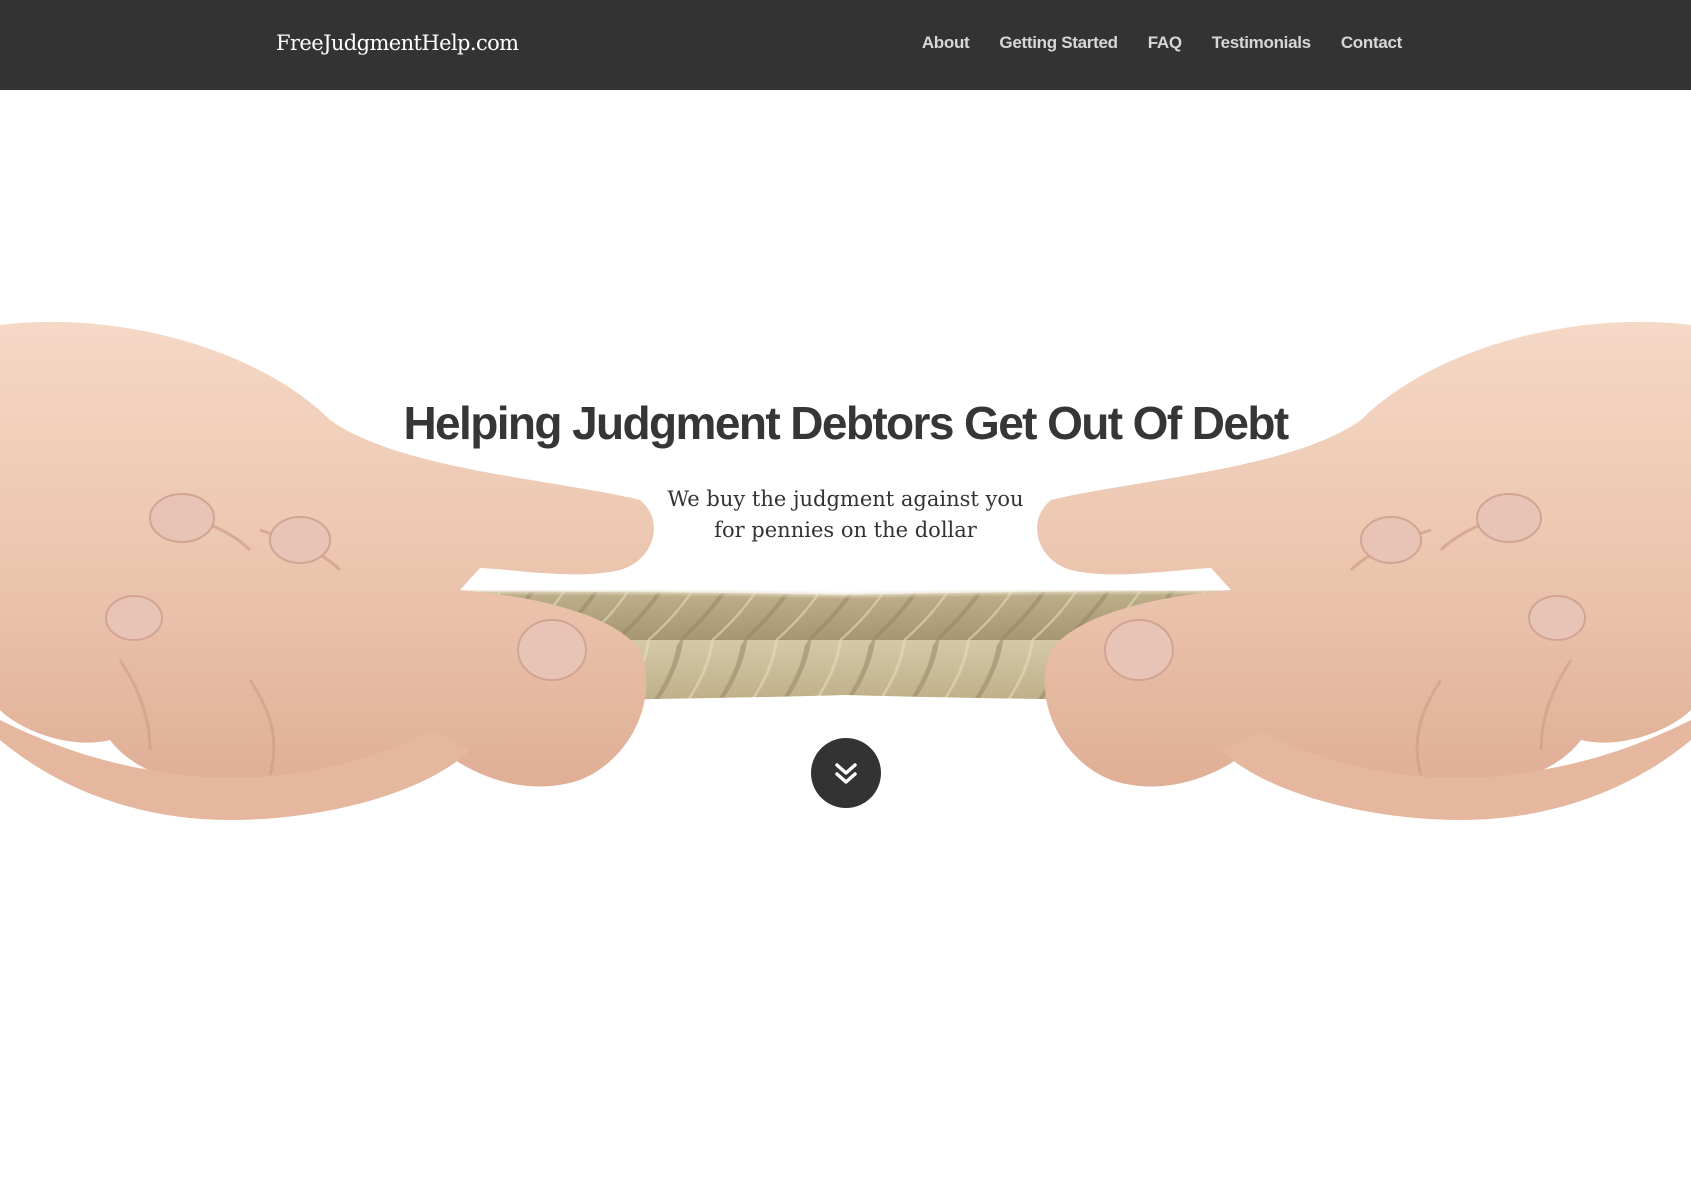  I want to click on nav-link-about: About, so click(946, 42).